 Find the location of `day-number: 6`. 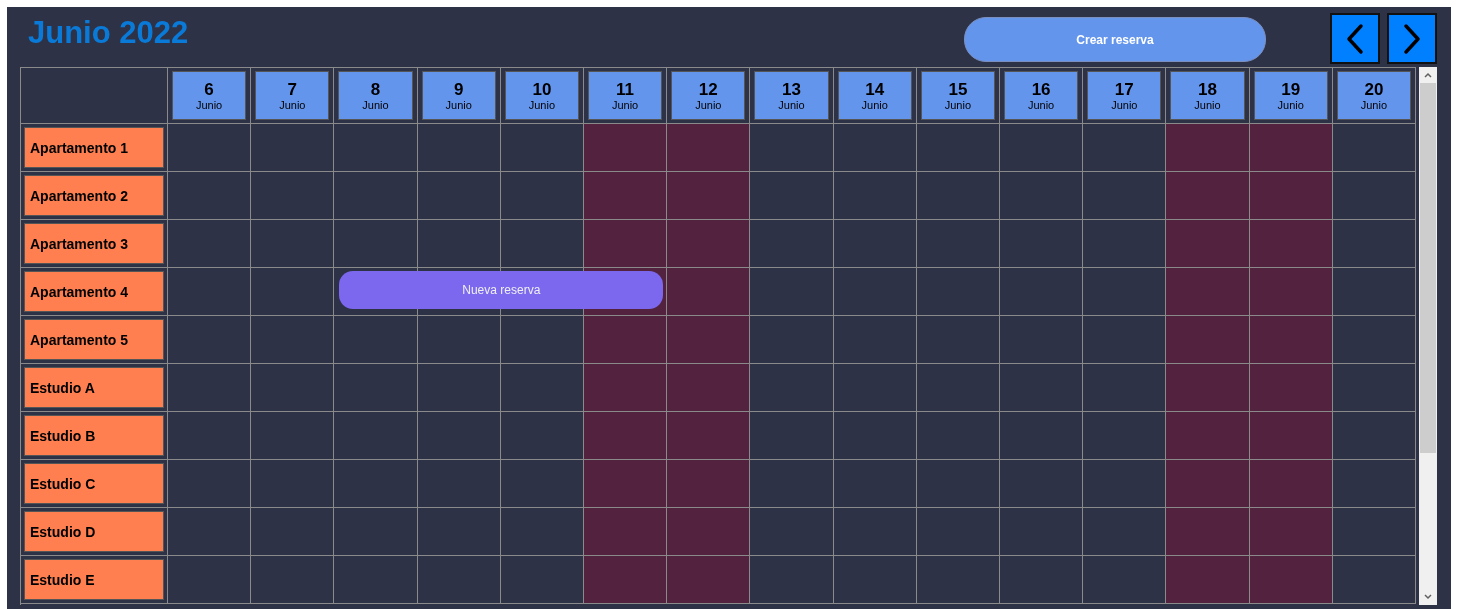

day-number: 6 is located at coordinates (209, 89).